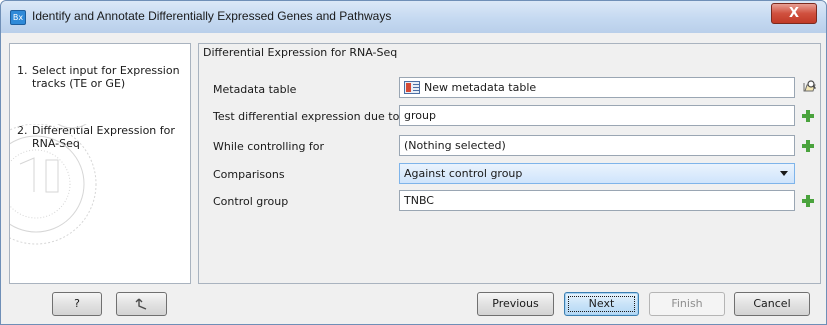  I want to click on reset-icon, so click(140, 304).